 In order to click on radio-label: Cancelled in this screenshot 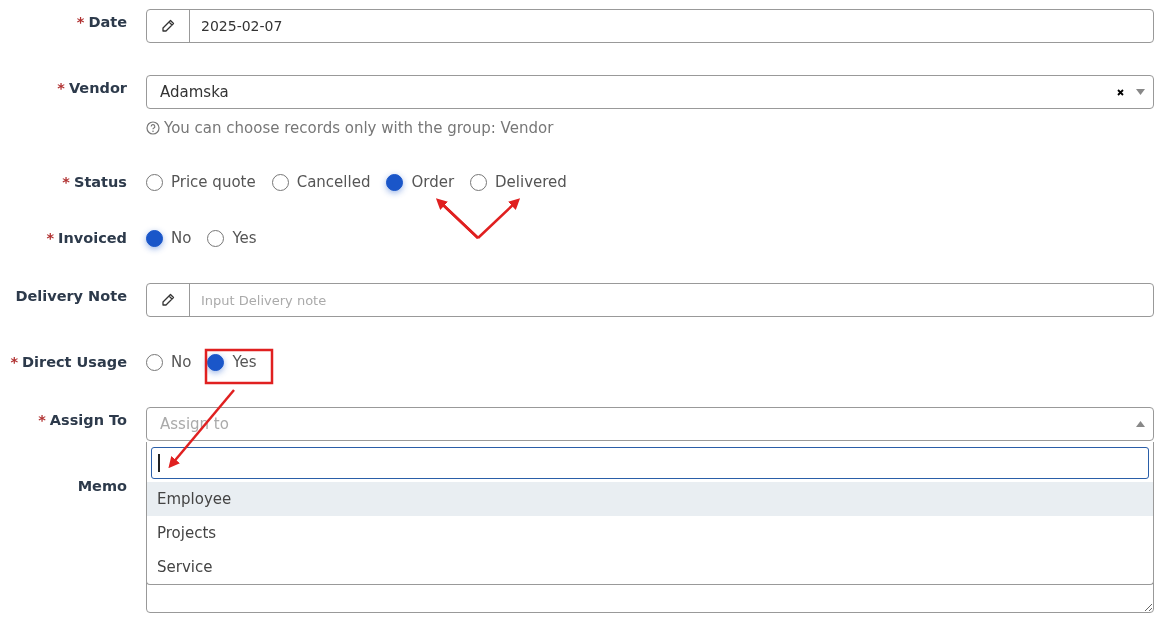, I will do `click(333, 182)`.